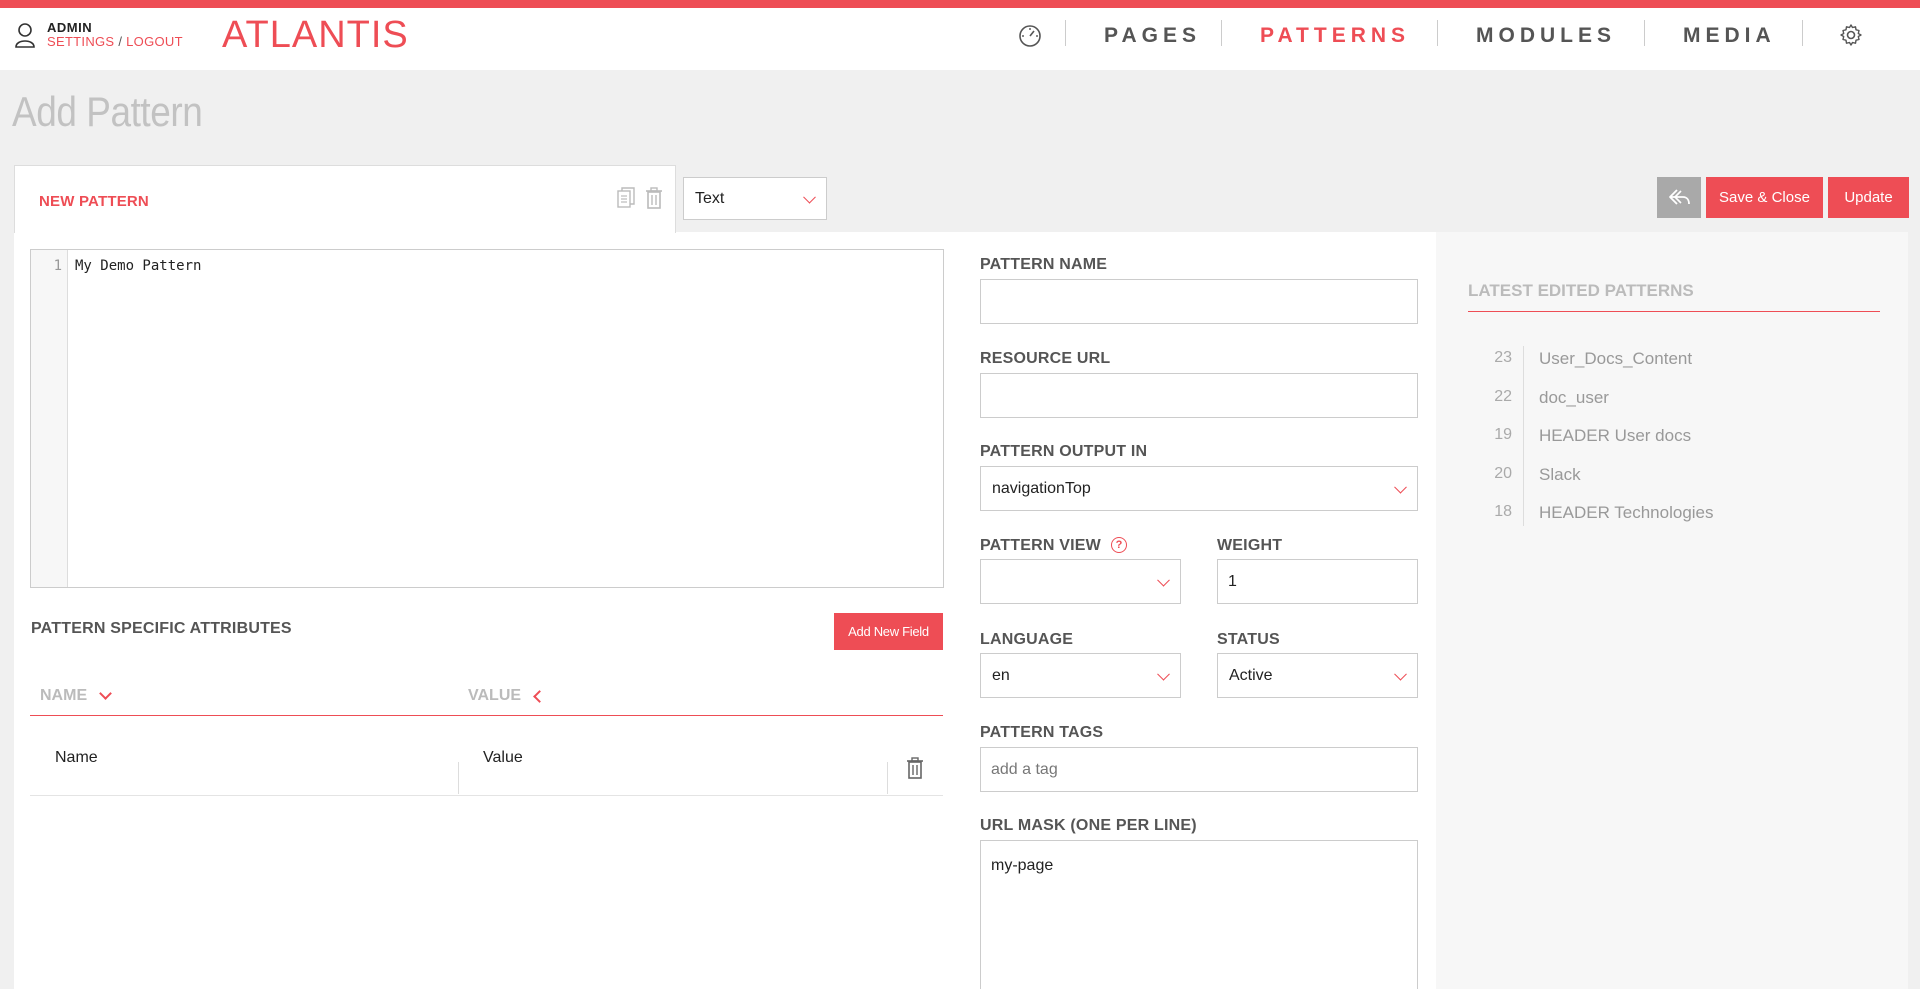 Image resolution: width=1920 pixels, height=989 pixels. Describe the element at coordinates (25, 35) in the screenshot. I see `user-icon` at that location.